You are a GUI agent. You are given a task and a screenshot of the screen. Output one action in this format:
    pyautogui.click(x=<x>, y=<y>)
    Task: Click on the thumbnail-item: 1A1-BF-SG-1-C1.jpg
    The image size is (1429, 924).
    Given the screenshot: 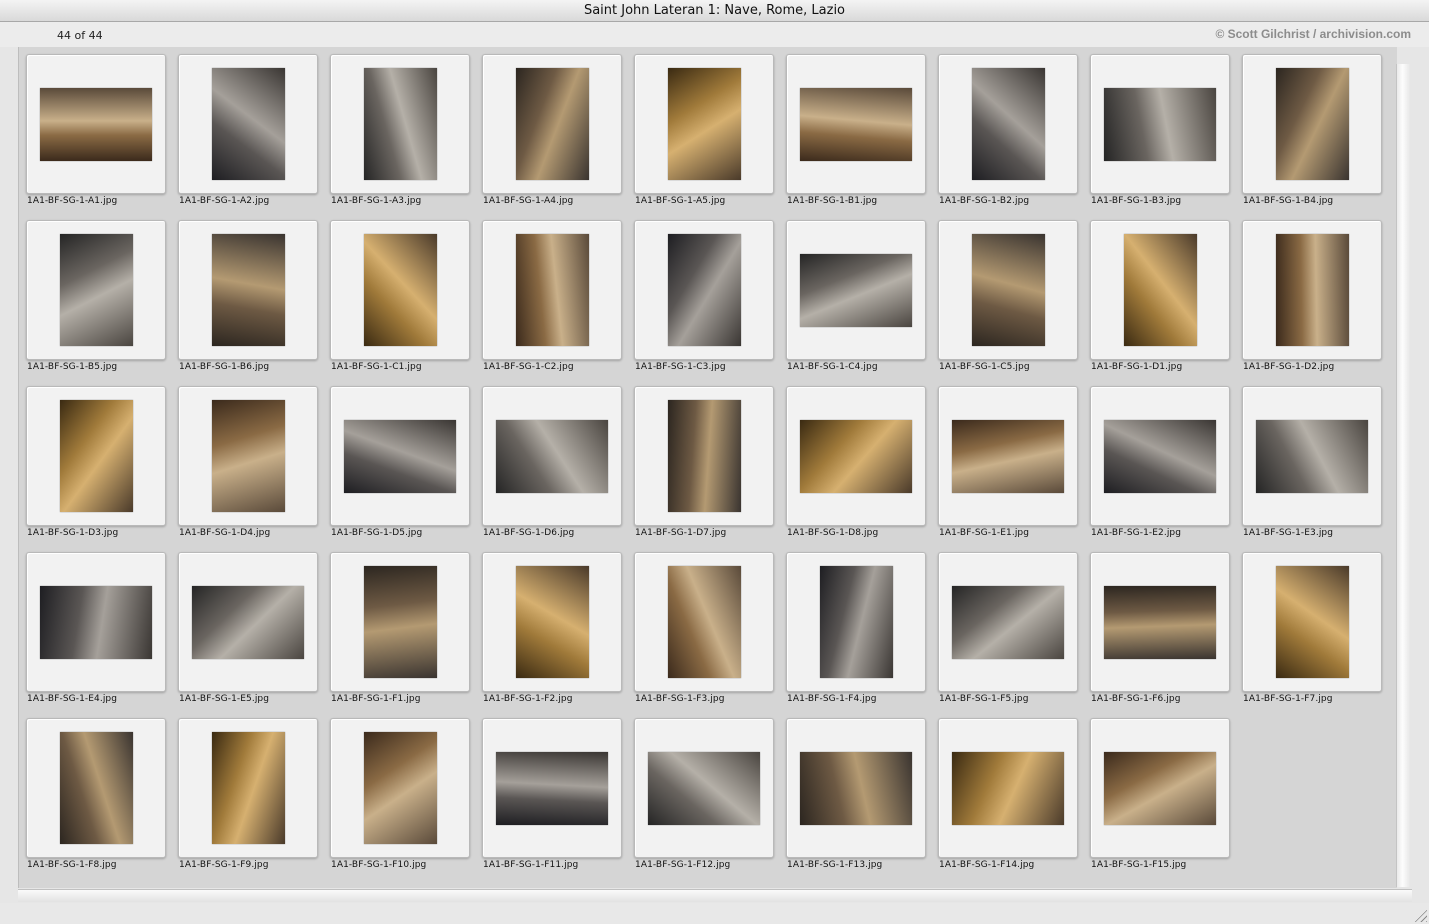 What is the action you would take?
    pyautogui.click(x=400, y=296)
    